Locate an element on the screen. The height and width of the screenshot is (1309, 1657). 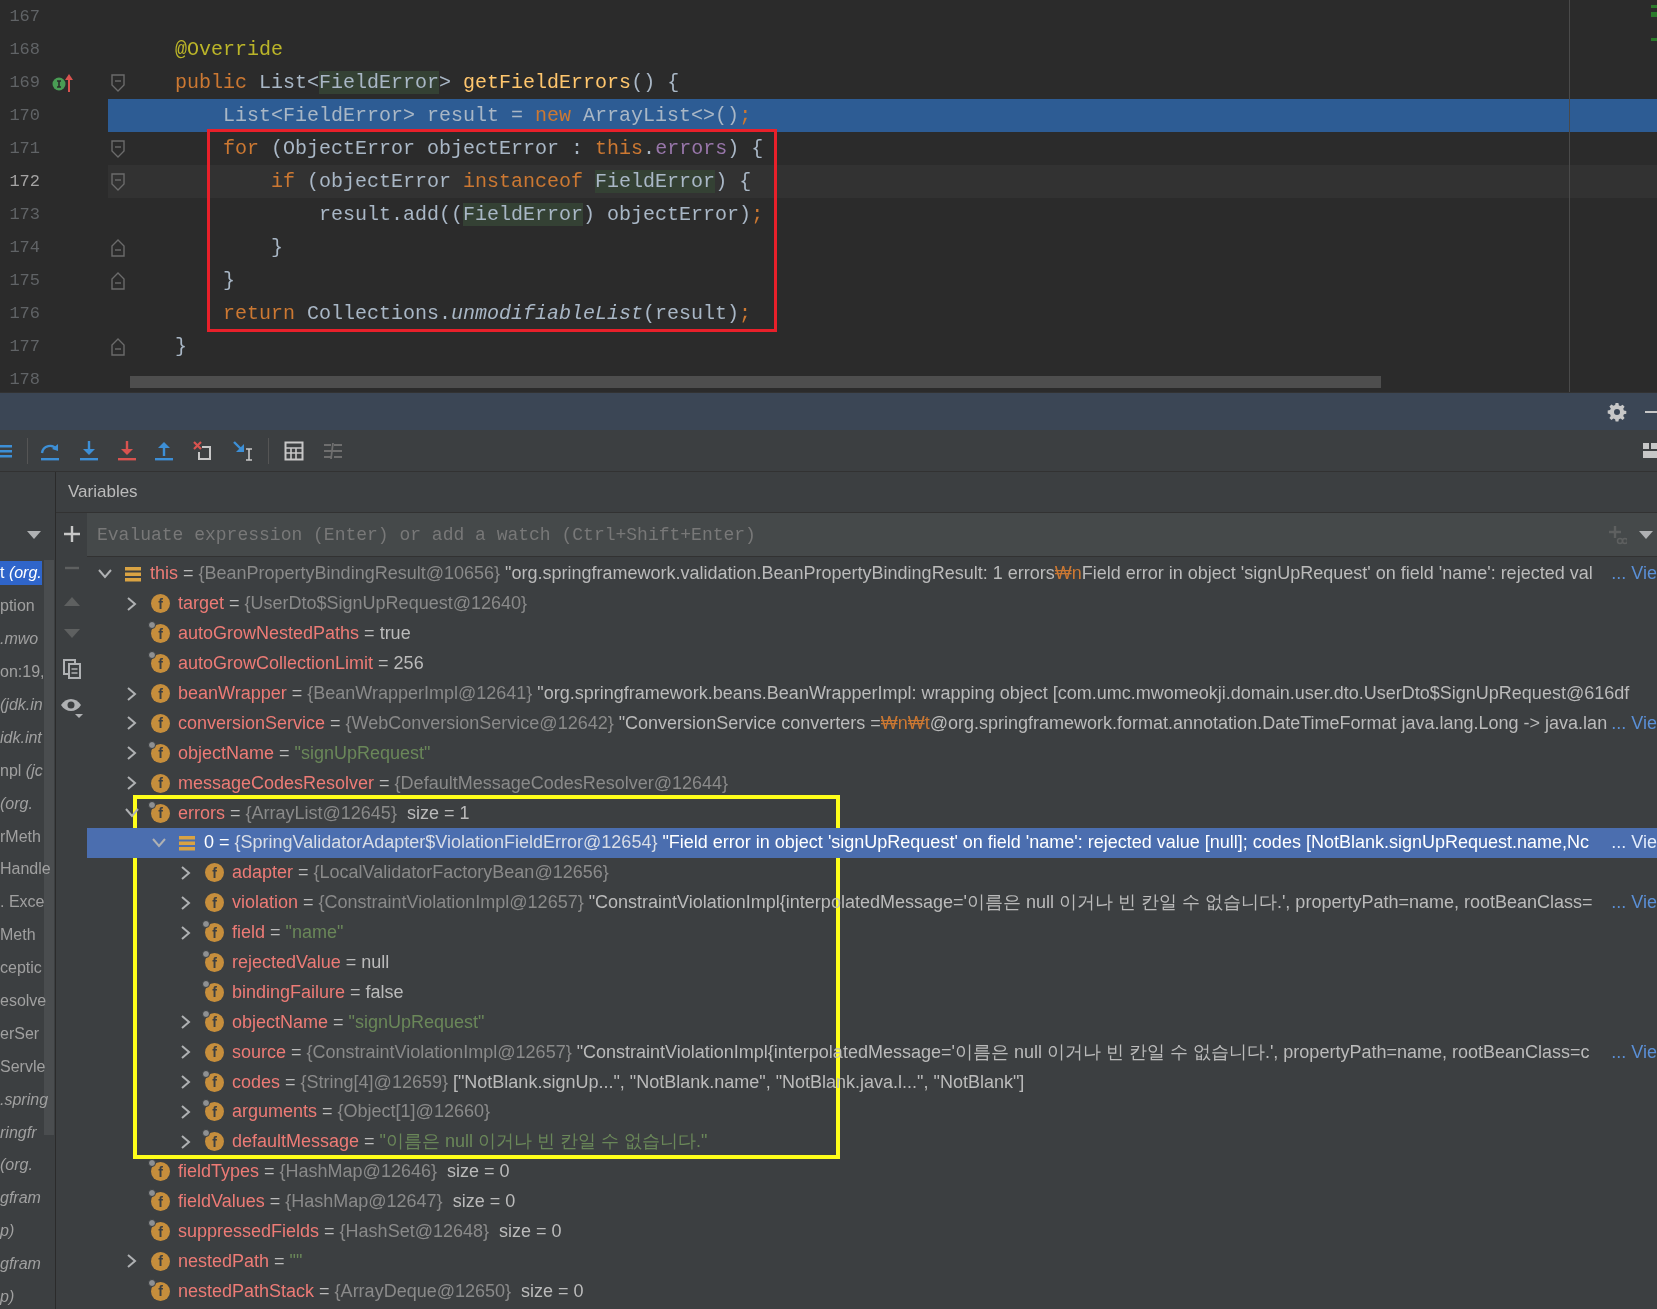
stack-frame: idk.int is located at coordinates (21, 737).